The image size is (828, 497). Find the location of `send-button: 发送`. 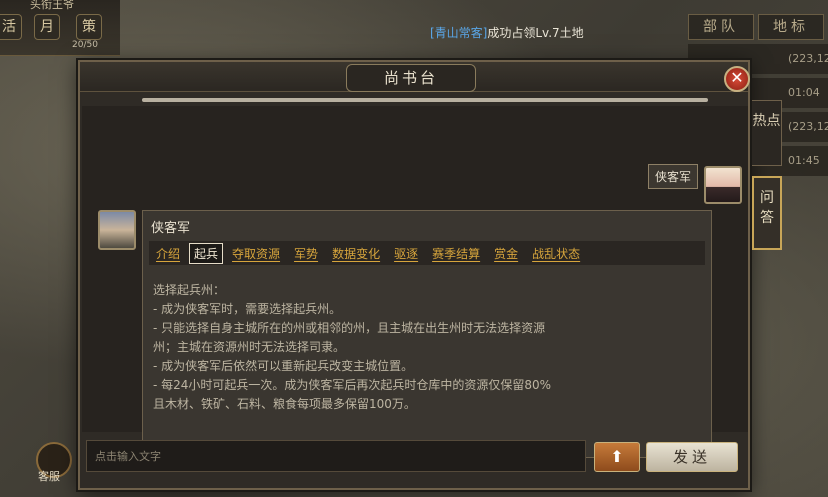

send-button: 发送 is located at coordinates (692, 457).